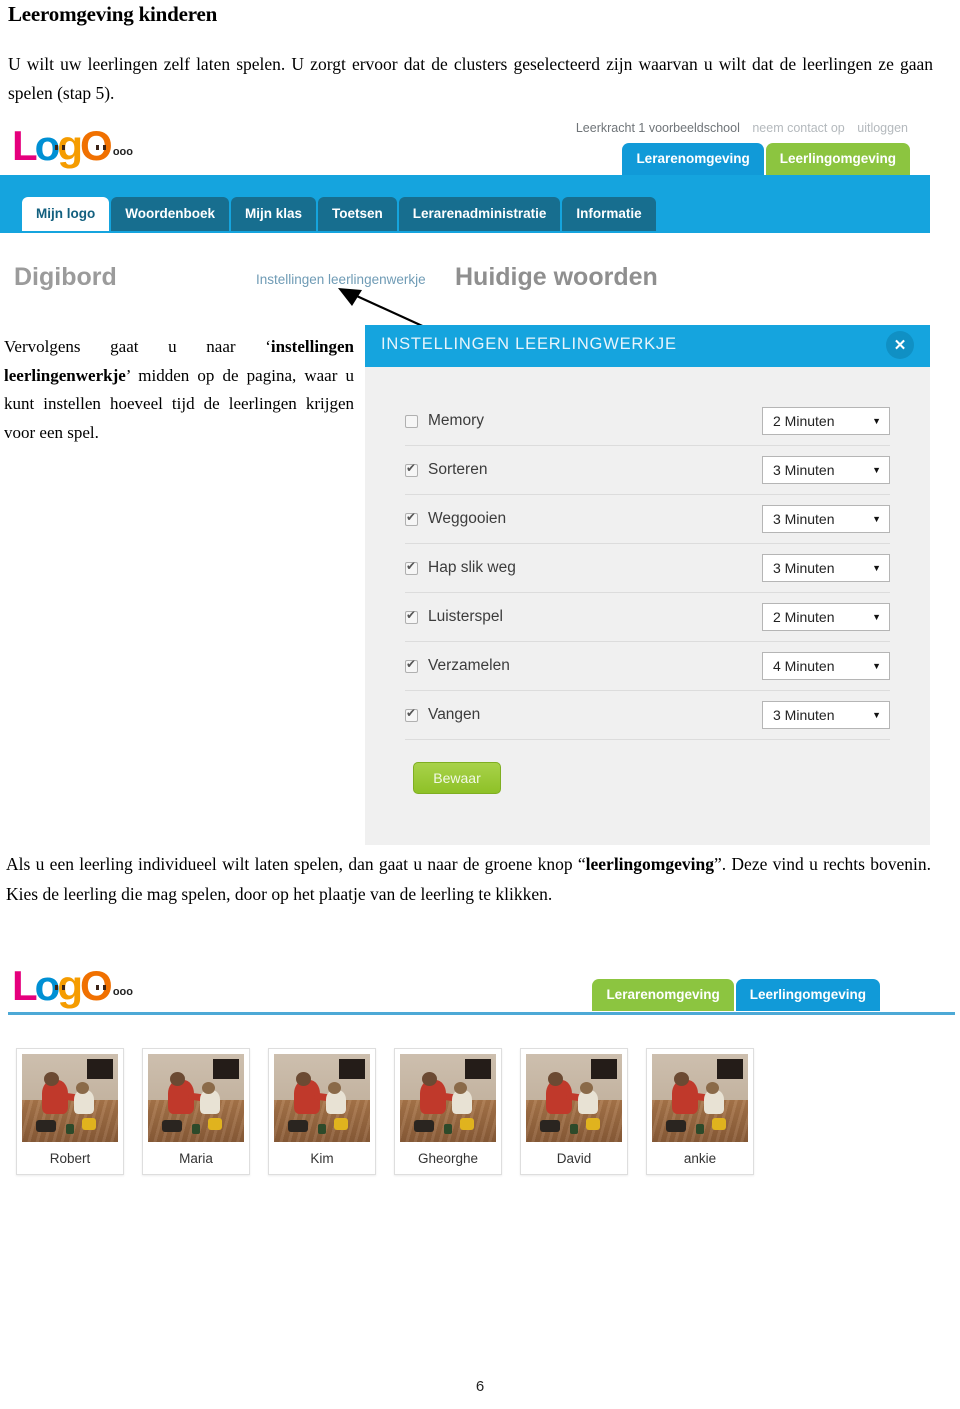 This screenshot has height=1409, width=960. I want to click on checkbox-verzamelen, so click(411, 665).